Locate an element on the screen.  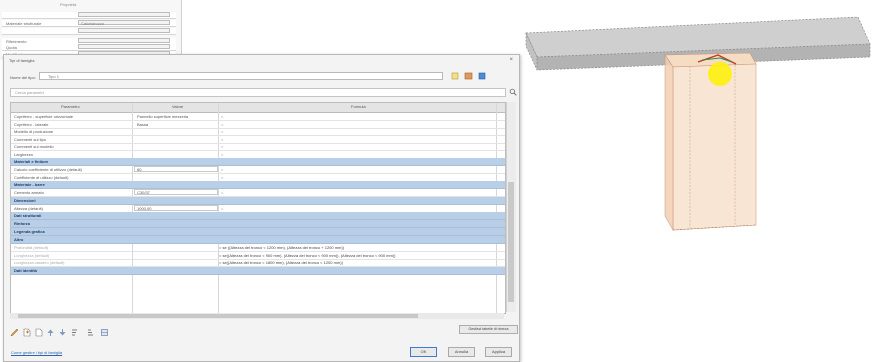
parameter-group-row: Materiali e finiture is located at coordinates (258, 162).